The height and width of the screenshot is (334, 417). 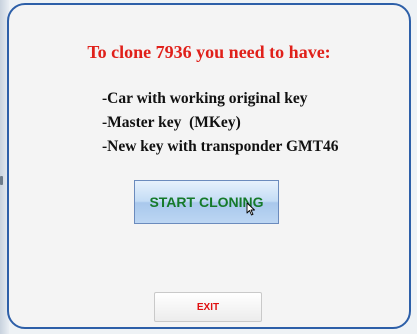 I want to click on requirement-item: -New key with transponder GMT46, so click(x=220, y=146).